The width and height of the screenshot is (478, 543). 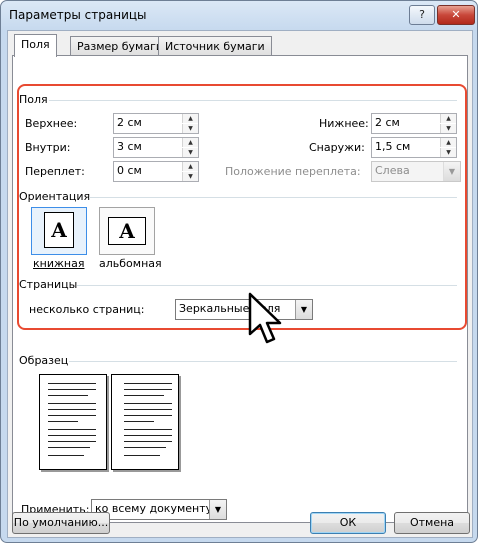 I want to click on gutter-position-value: Слева, so click(x=392, y=170).